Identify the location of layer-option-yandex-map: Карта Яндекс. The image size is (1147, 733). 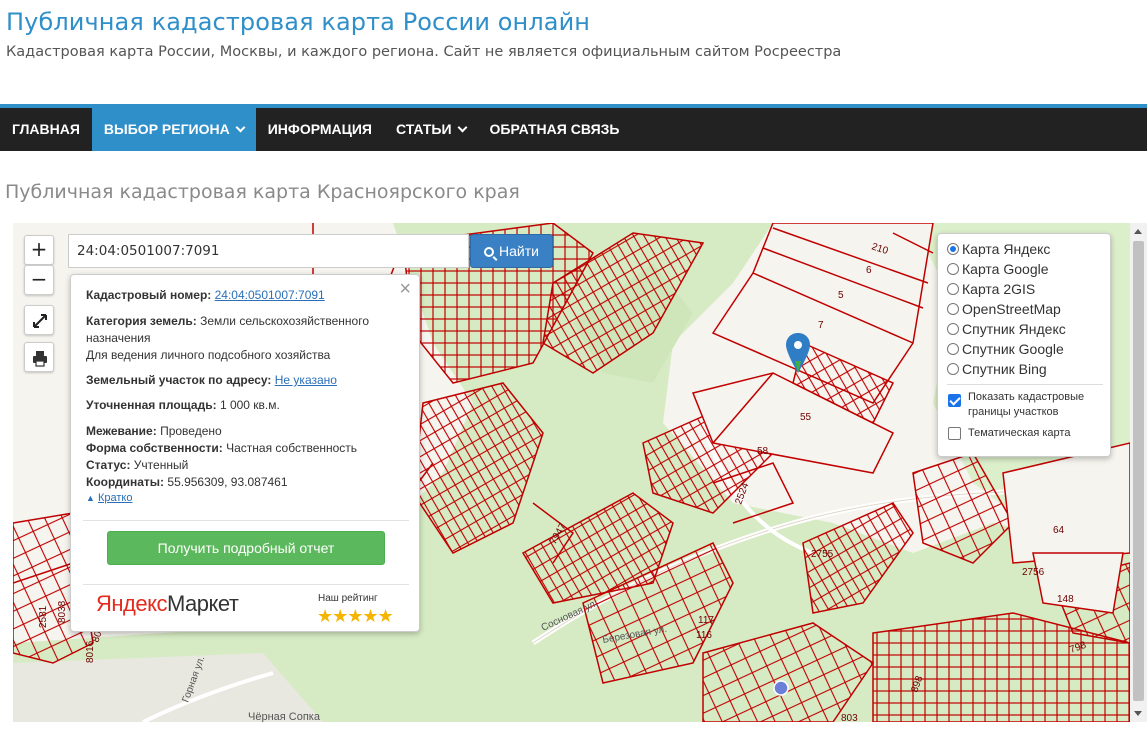
(998, 249).